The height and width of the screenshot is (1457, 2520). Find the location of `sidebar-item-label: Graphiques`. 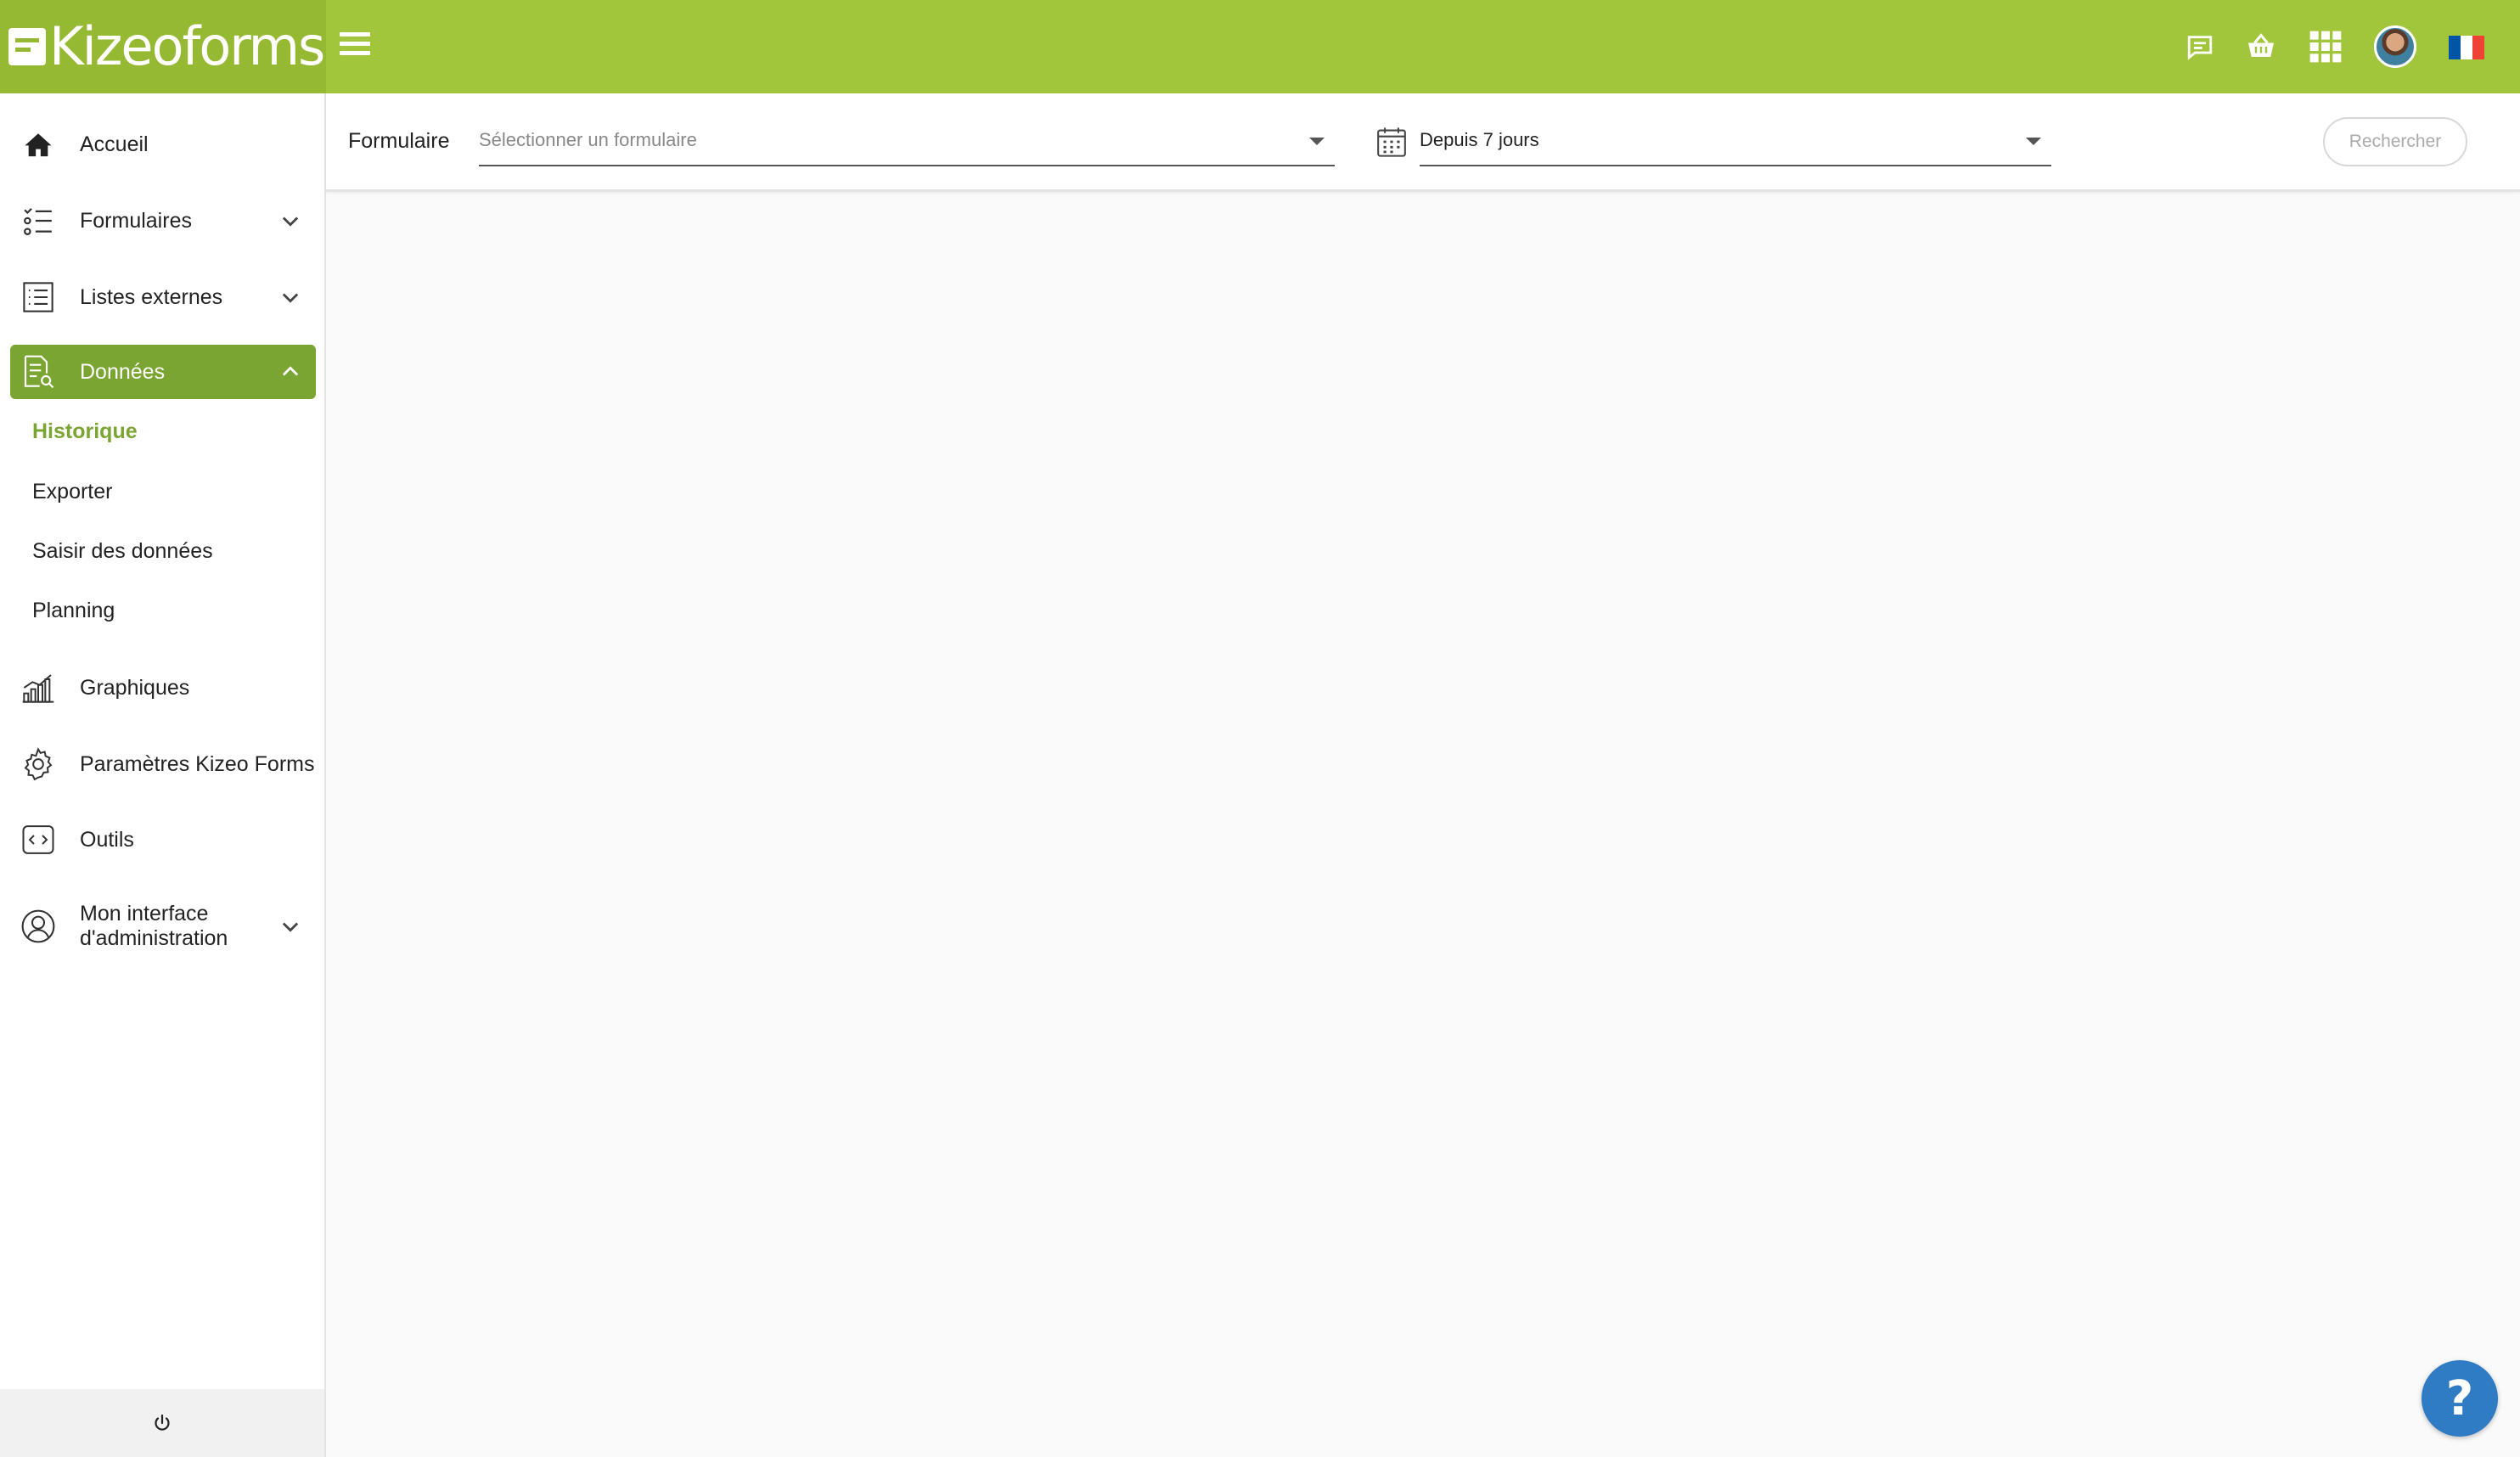

sidebar-item-label: Graphiques is located at coordinates (135, 687).